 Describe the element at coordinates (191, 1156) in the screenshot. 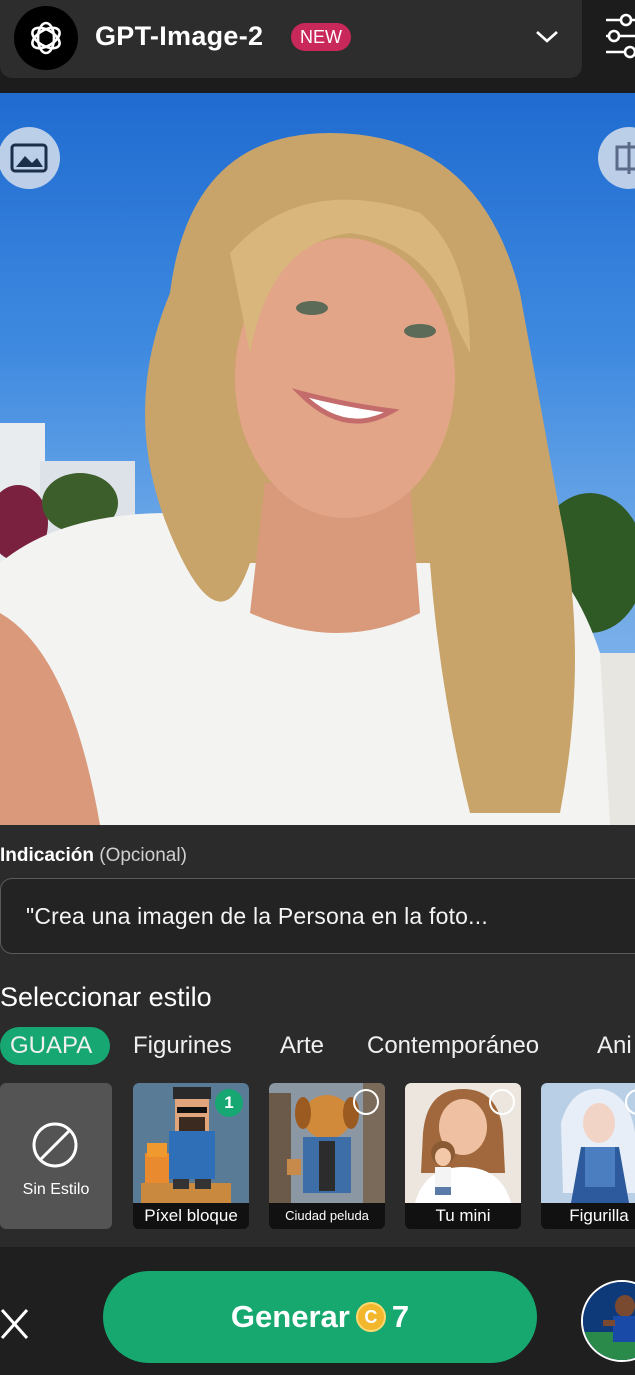

I see `style-card-pixel-bloque: 1 Píxel bloque` at that location.